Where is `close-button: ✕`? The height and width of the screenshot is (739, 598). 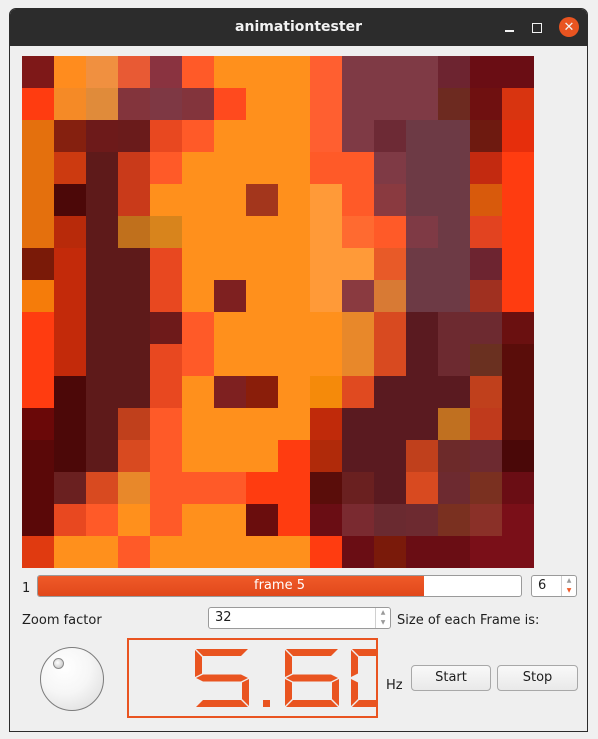
close-button: ✕ is located at coordinates (569, 27).